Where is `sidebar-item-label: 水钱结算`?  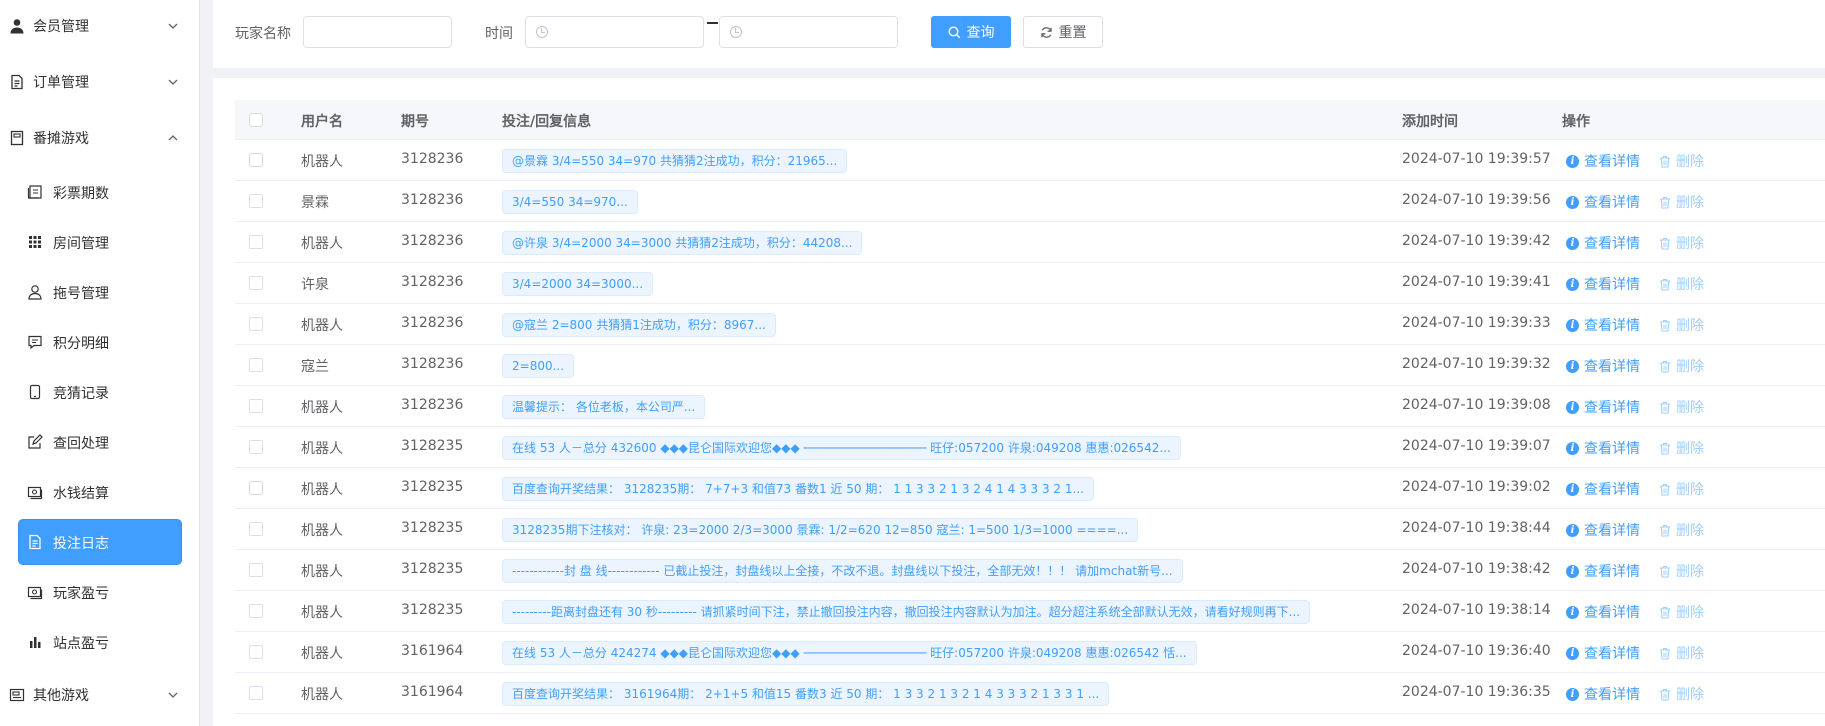 sidebar-item-label: 水钱结算 is located at coordinates (81, 494).